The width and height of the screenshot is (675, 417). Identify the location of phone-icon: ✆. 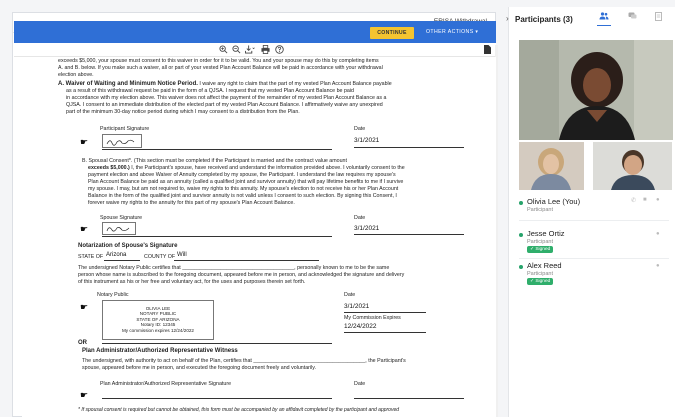
(633, 200).